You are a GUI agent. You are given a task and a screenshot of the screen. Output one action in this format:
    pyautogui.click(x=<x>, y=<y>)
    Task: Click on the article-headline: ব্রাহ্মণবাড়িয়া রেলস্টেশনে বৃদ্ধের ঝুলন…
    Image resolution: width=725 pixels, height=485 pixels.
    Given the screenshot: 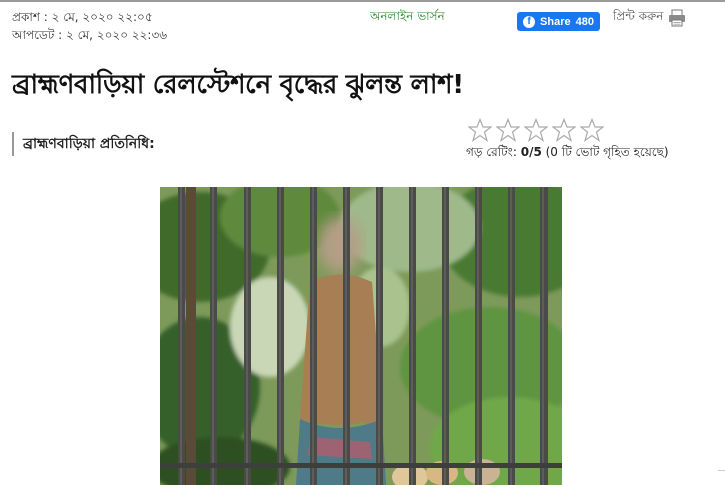 What is the action you would take?
    pyautogui.click(x=238, y=85)
    